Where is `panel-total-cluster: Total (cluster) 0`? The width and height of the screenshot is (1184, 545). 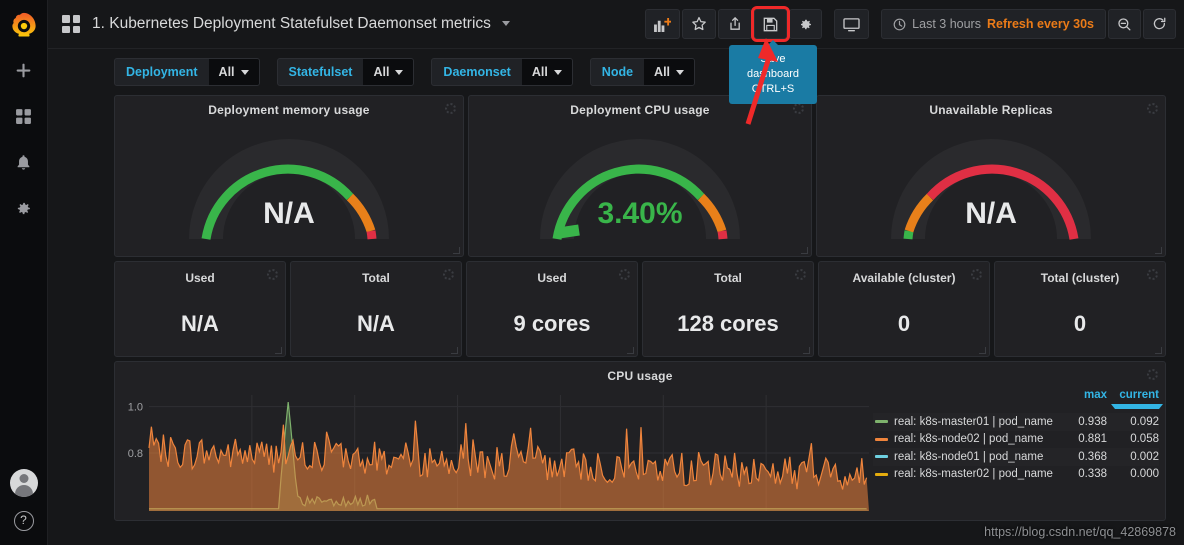 panel-total-cluster: Total (cluster) 0 is located at coordinates (1080, 309).